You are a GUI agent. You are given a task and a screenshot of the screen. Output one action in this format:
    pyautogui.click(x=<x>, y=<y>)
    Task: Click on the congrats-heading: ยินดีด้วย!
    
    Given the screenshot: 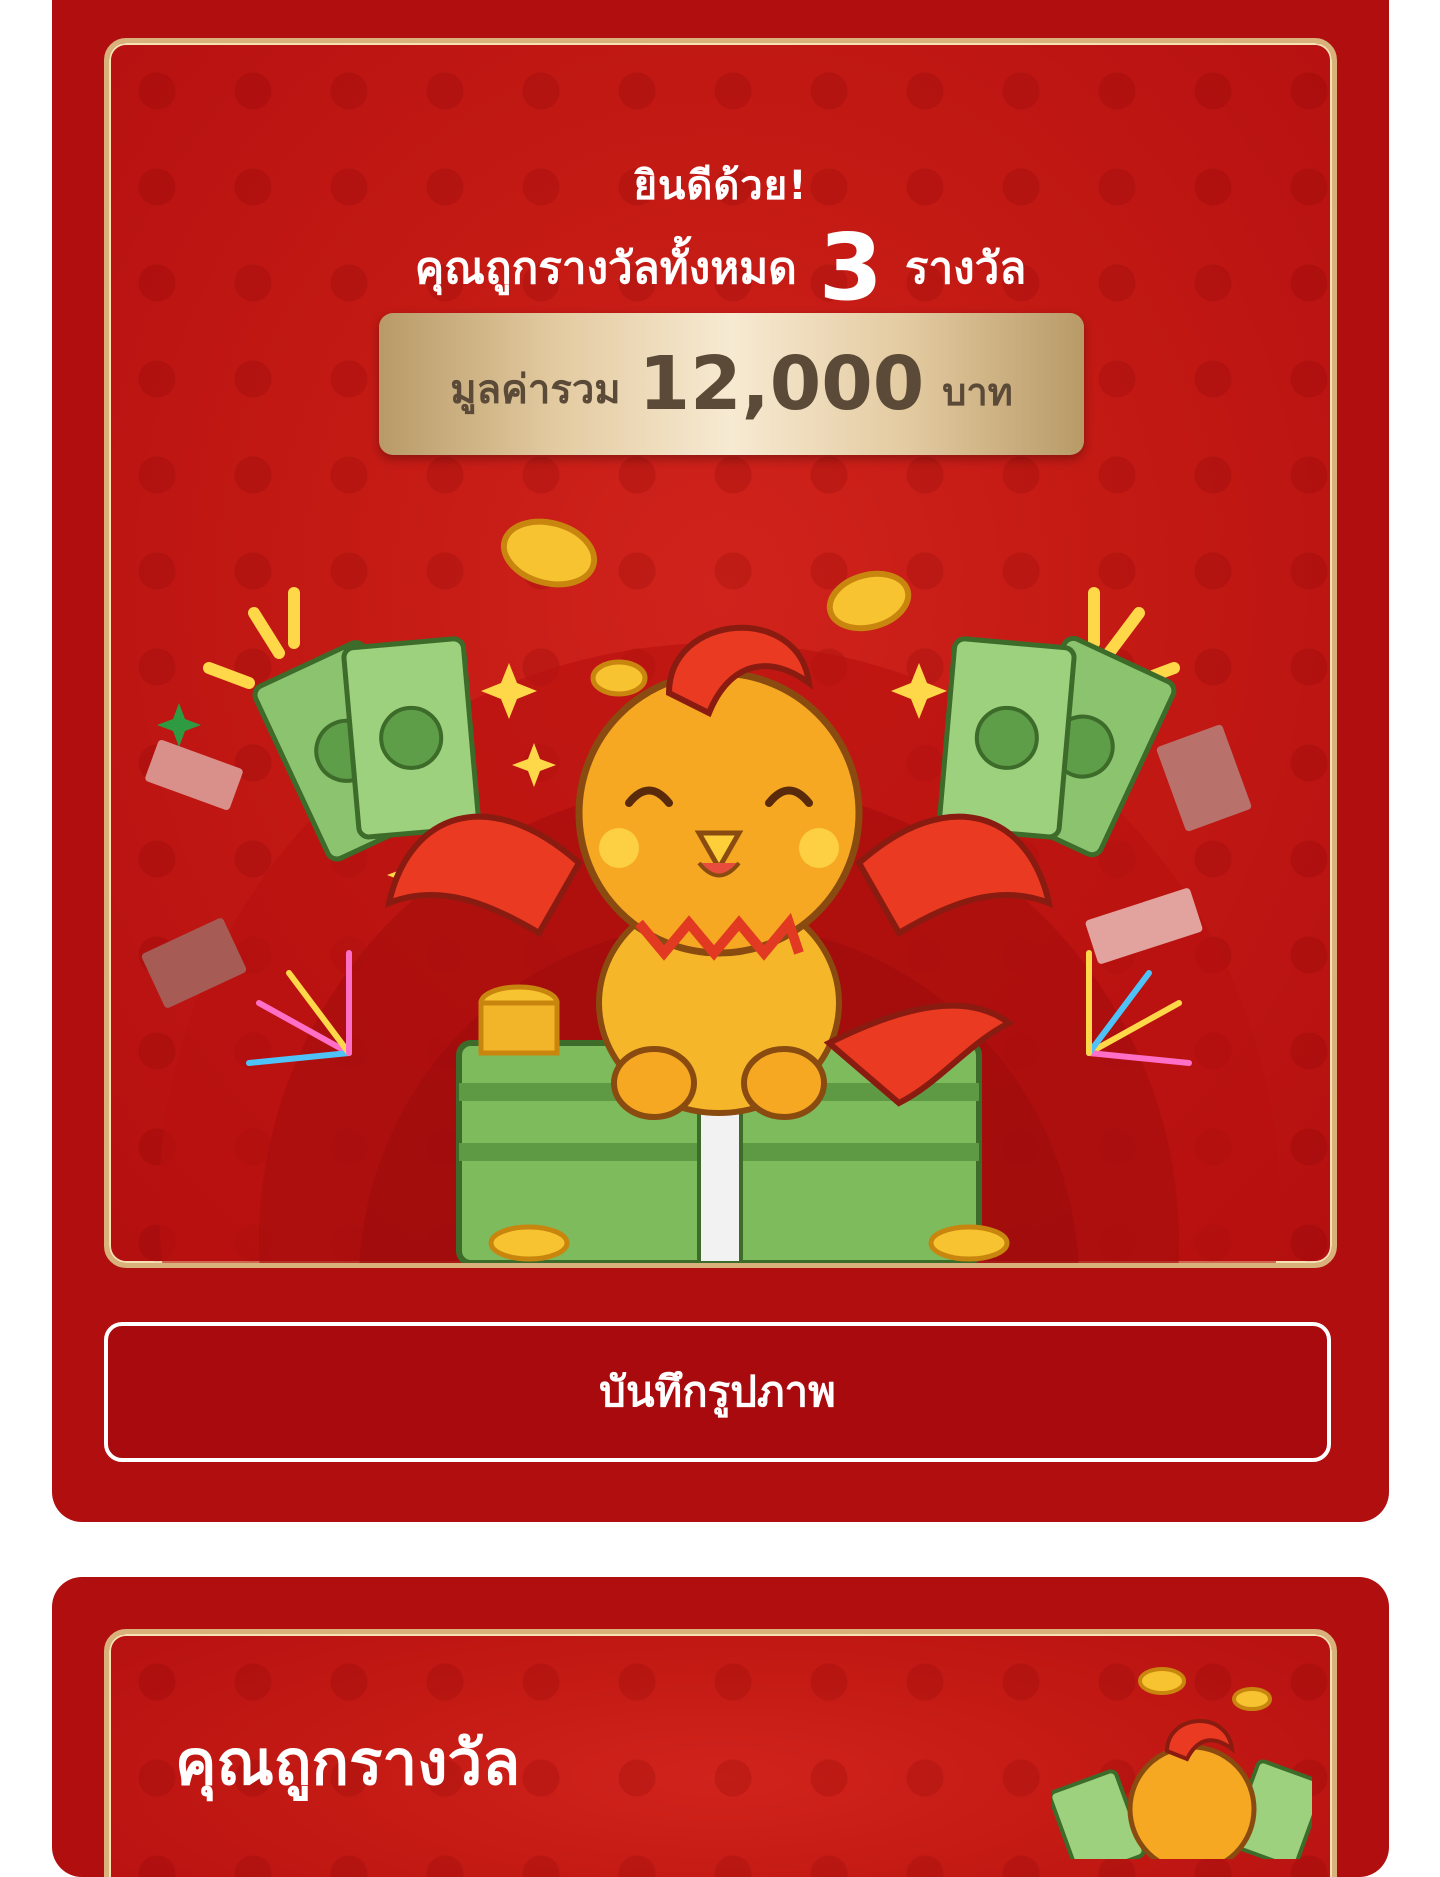 What is the action you would take?
    pyautogui.click(x=720, y=186)
    